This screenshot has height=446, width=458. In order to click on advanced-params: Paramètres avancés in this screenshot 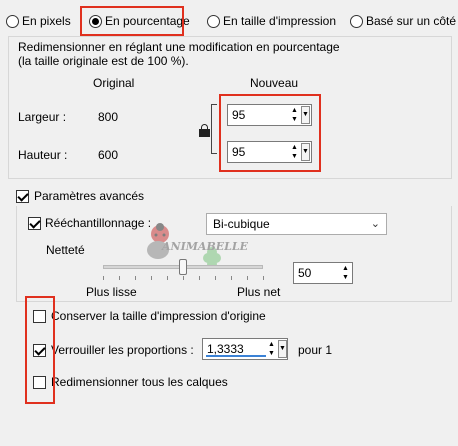, I will do `click(81, 197)`.